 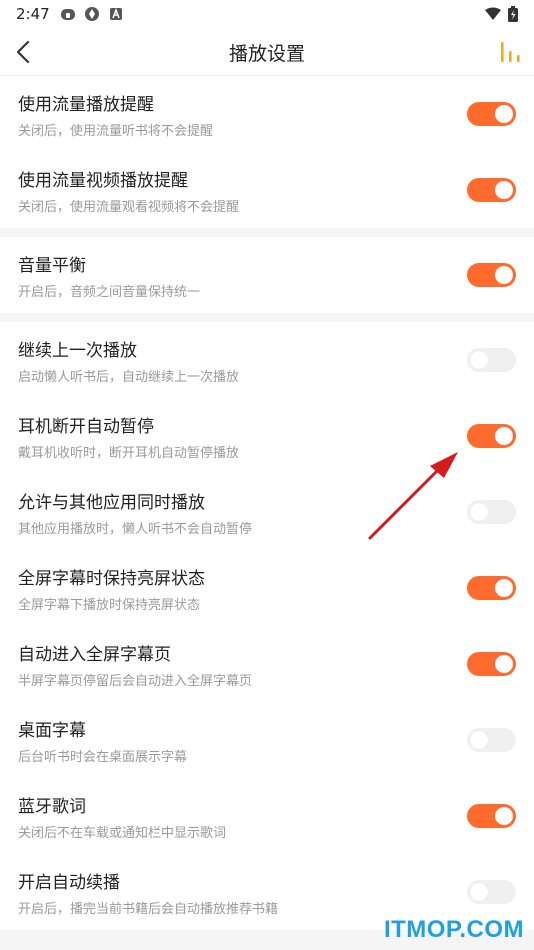 I want to click on setting-row: 音量平衡 开启后，音频之间音量保持统一, so click(x=267, y=275).